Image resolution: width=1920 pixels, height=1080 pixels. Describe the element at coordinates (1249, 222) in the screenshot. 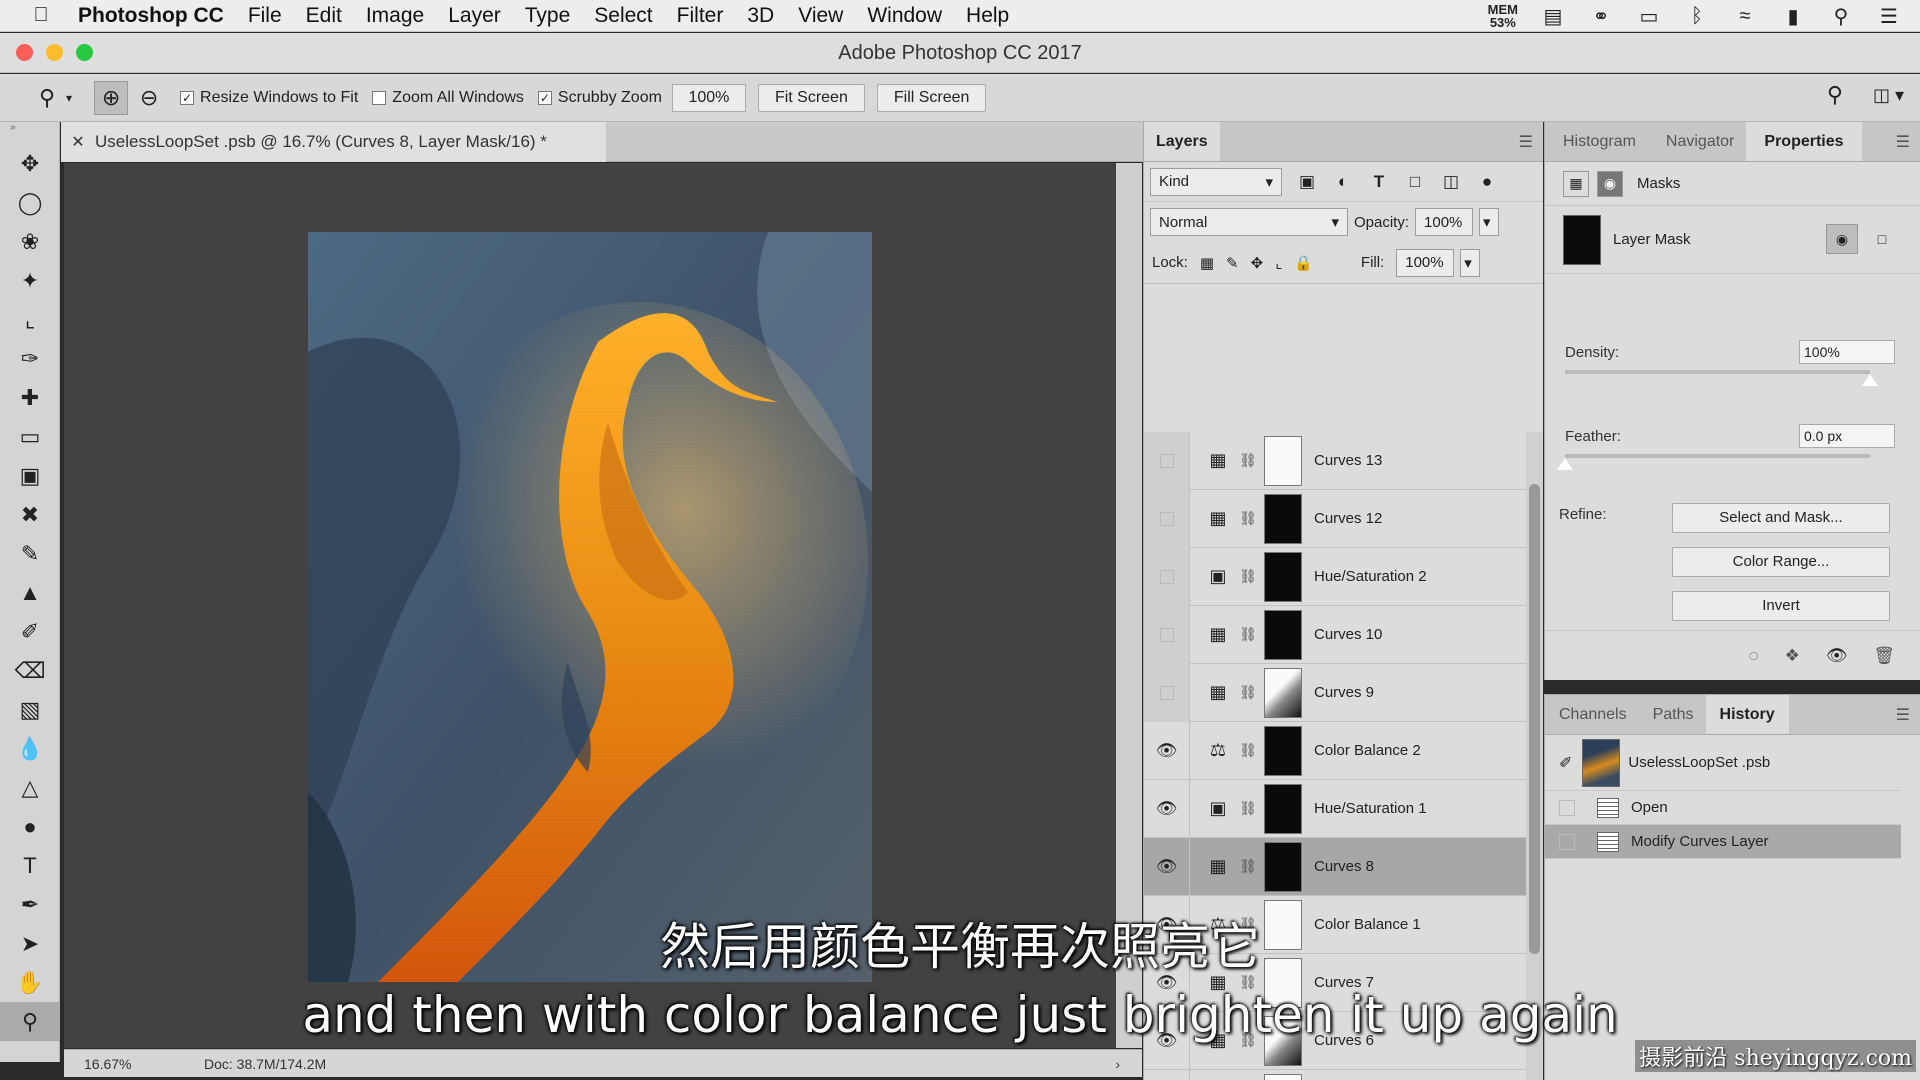

I see `blend-mode-select: Normal ▾` at that location.